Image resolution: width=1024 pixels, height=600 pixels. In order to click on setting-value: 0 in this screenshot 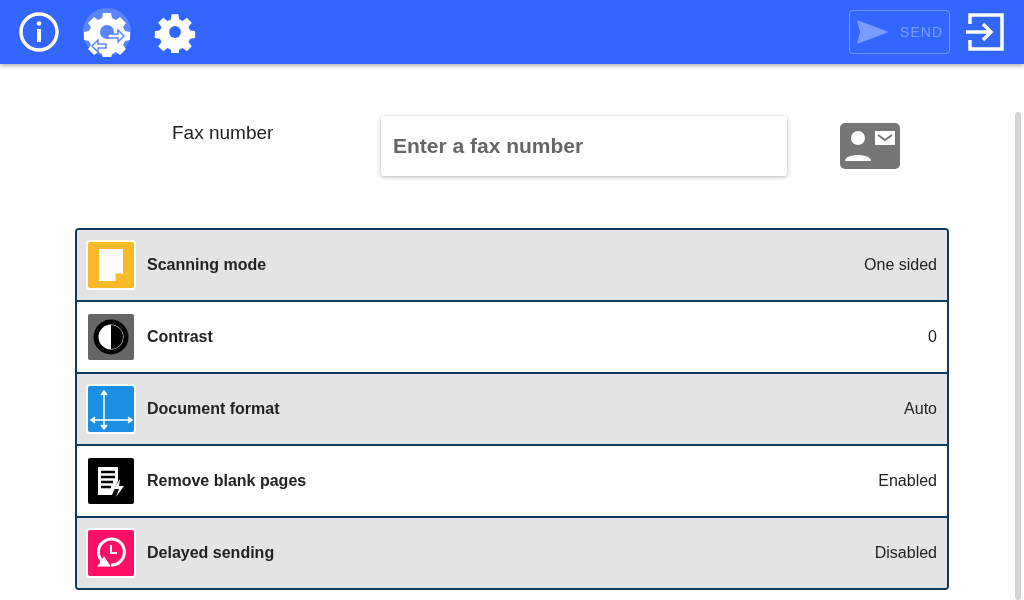, I will do `click(932, 337)`.